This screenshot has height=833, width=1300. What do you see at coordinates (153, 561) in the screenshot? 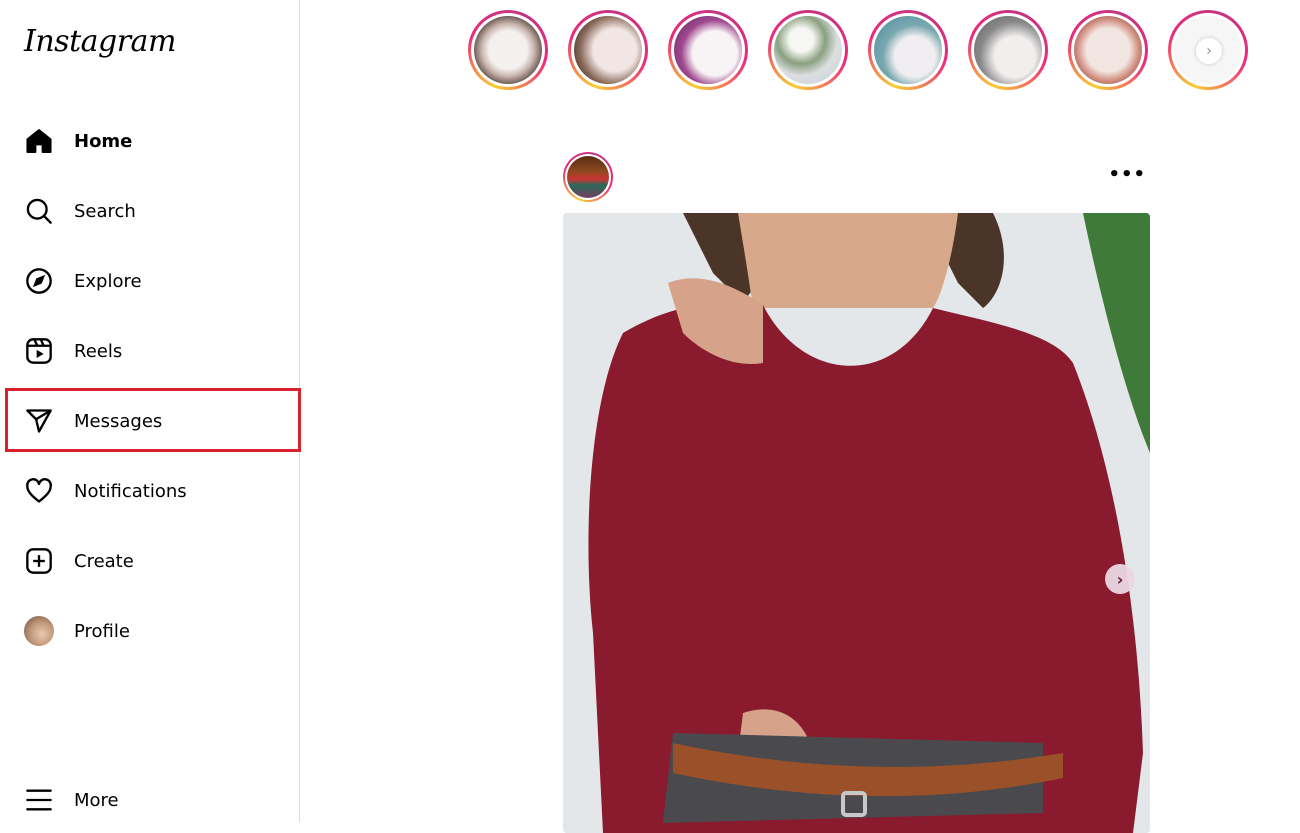
I see `sidebar-item-create: Create` at bounding box center [153, 561].